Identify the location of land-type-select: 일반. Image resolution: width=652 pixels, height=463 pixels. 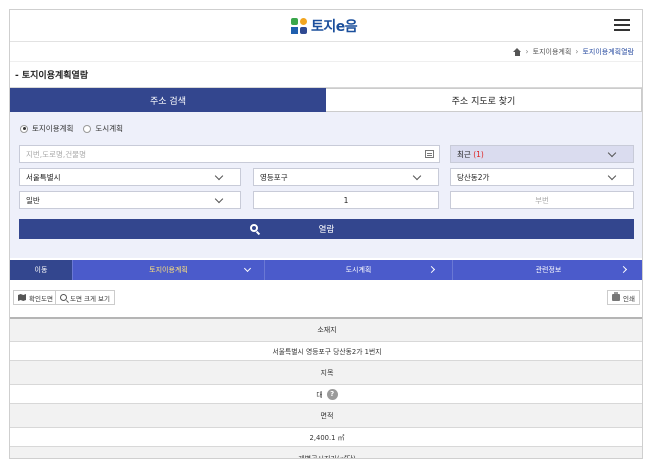
(130, 200).